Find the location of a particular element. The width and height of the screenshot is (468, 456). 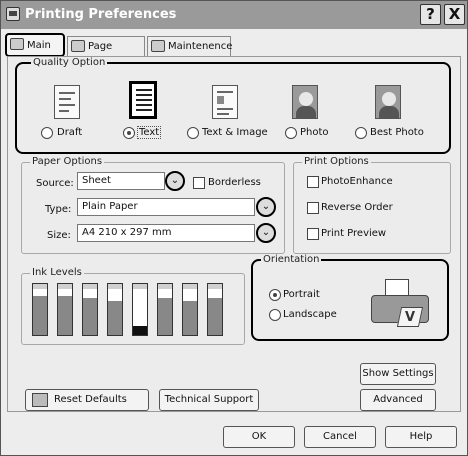

portrait-radio is located at coordinates (275, 295).